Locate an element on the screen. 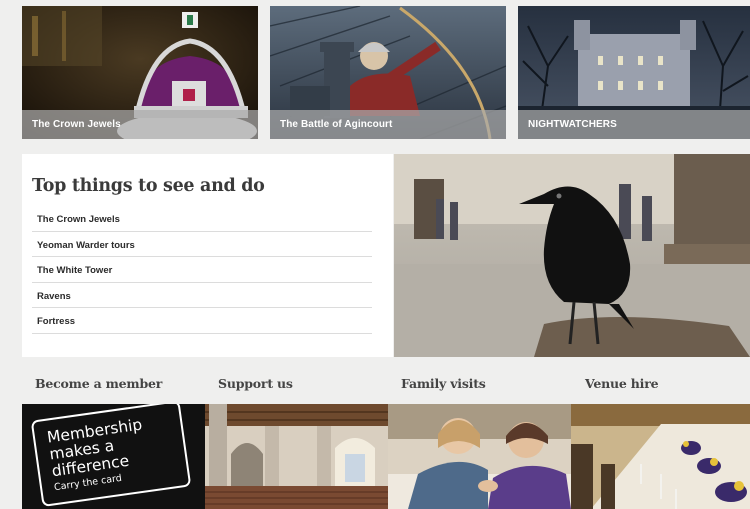 The width and height of the screenshot is (750, 509). banquet-image is located at coordinates (660, 456).